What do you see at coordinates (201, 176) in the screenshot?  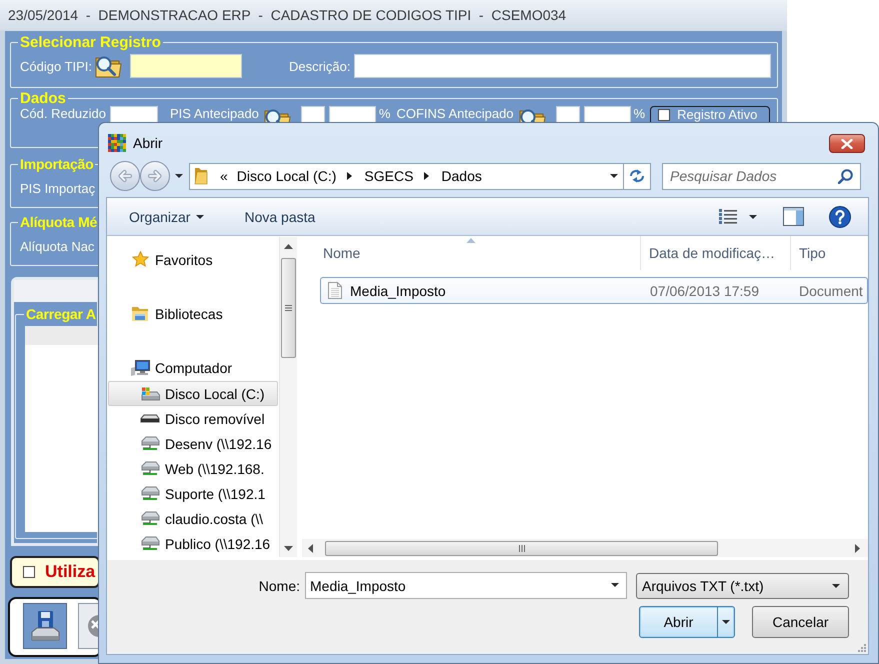 I see `folder-icon` at bounding box center [201, 176].